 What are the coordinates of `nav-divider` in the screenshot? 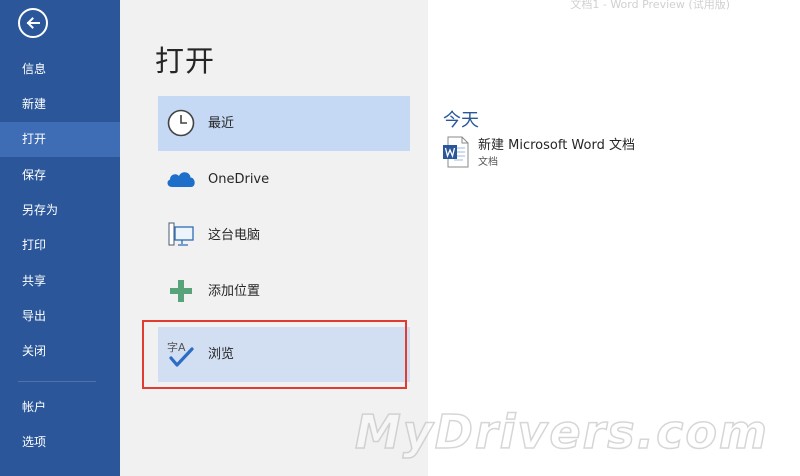 It's located at (57, 381).